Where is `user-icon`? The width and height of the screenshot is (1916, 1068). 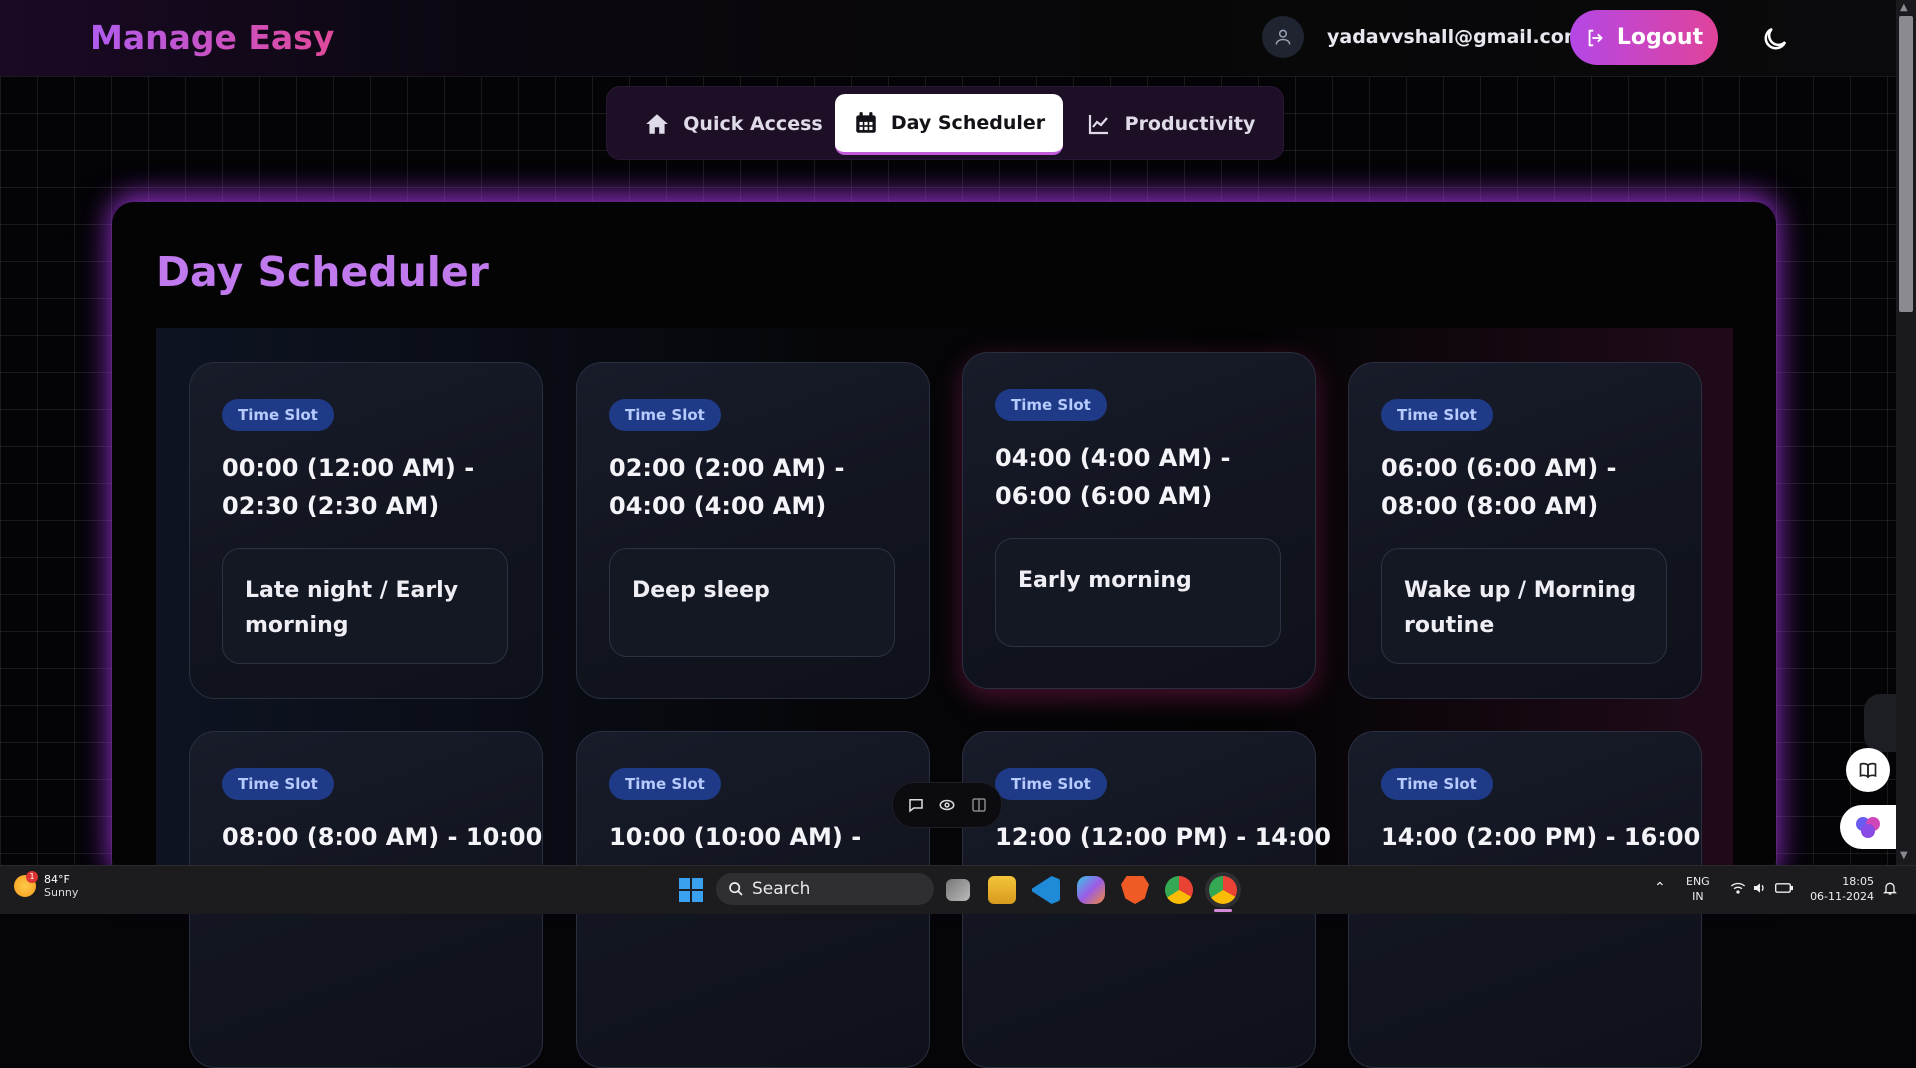
user-icon is located at coordinates (1283, 37).